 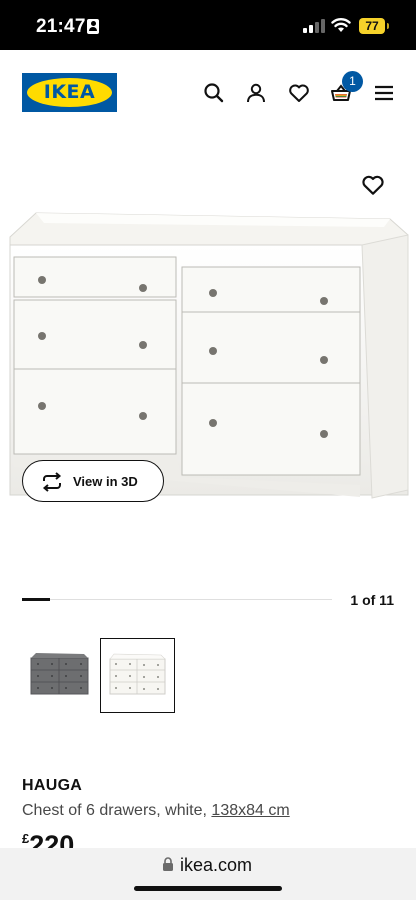 I want to click on product-price: £220, so click(x=48, y=840).